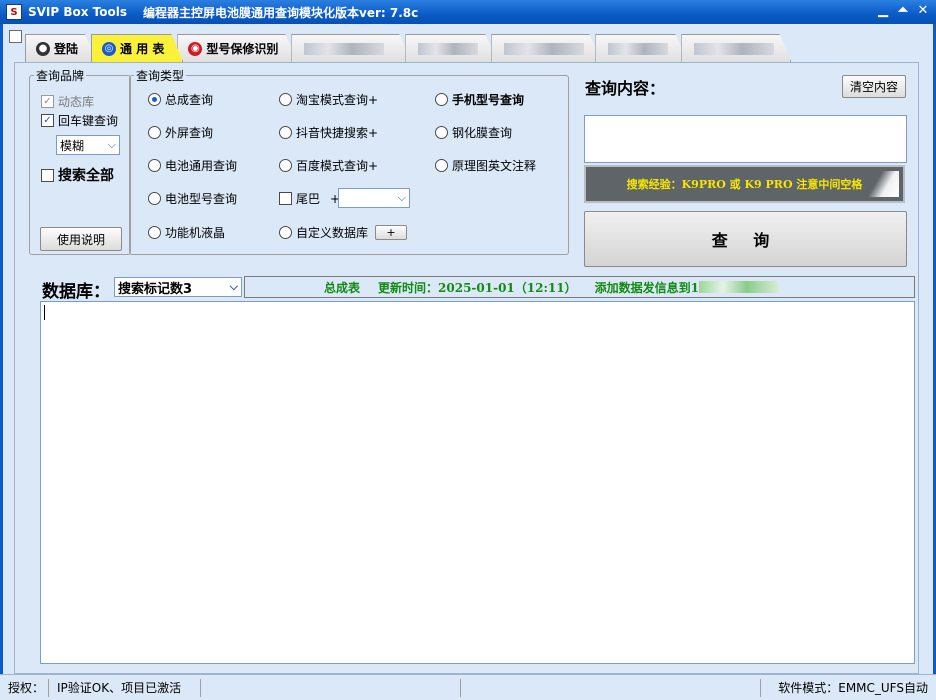 The width and height of the screenshot is (936, 700). I want to click on enter-query-checkbox: ✓ 回车键查询, so click(79, 120).